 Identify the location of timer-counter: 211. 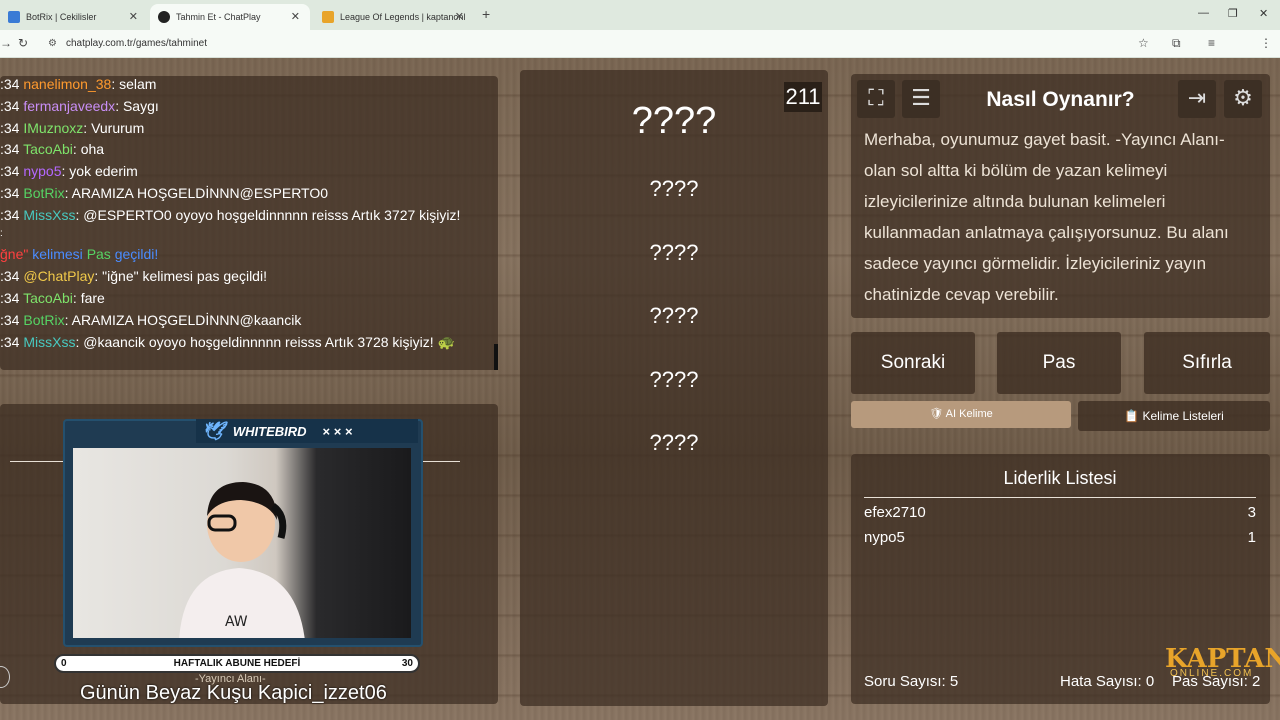
(803, 97).